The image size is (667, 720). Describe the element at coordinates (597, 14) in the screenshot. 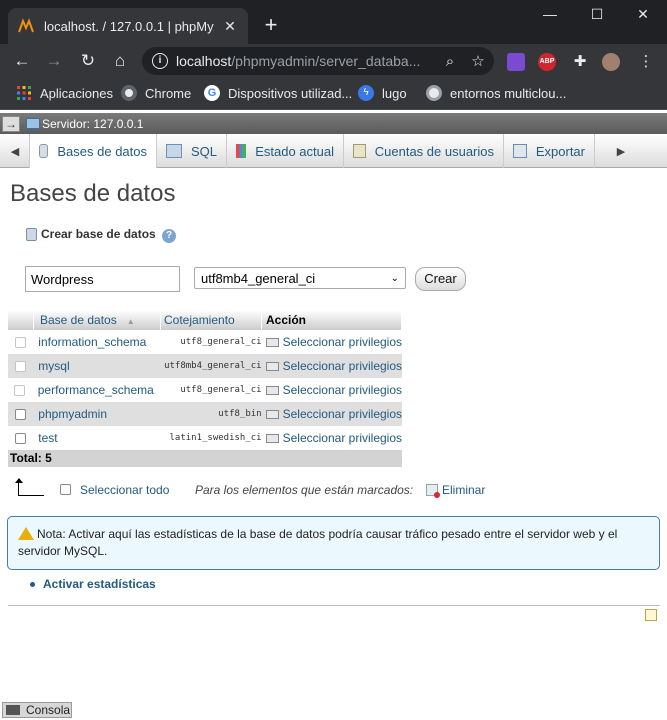

I see `maximize-icon: ☐` at that location.